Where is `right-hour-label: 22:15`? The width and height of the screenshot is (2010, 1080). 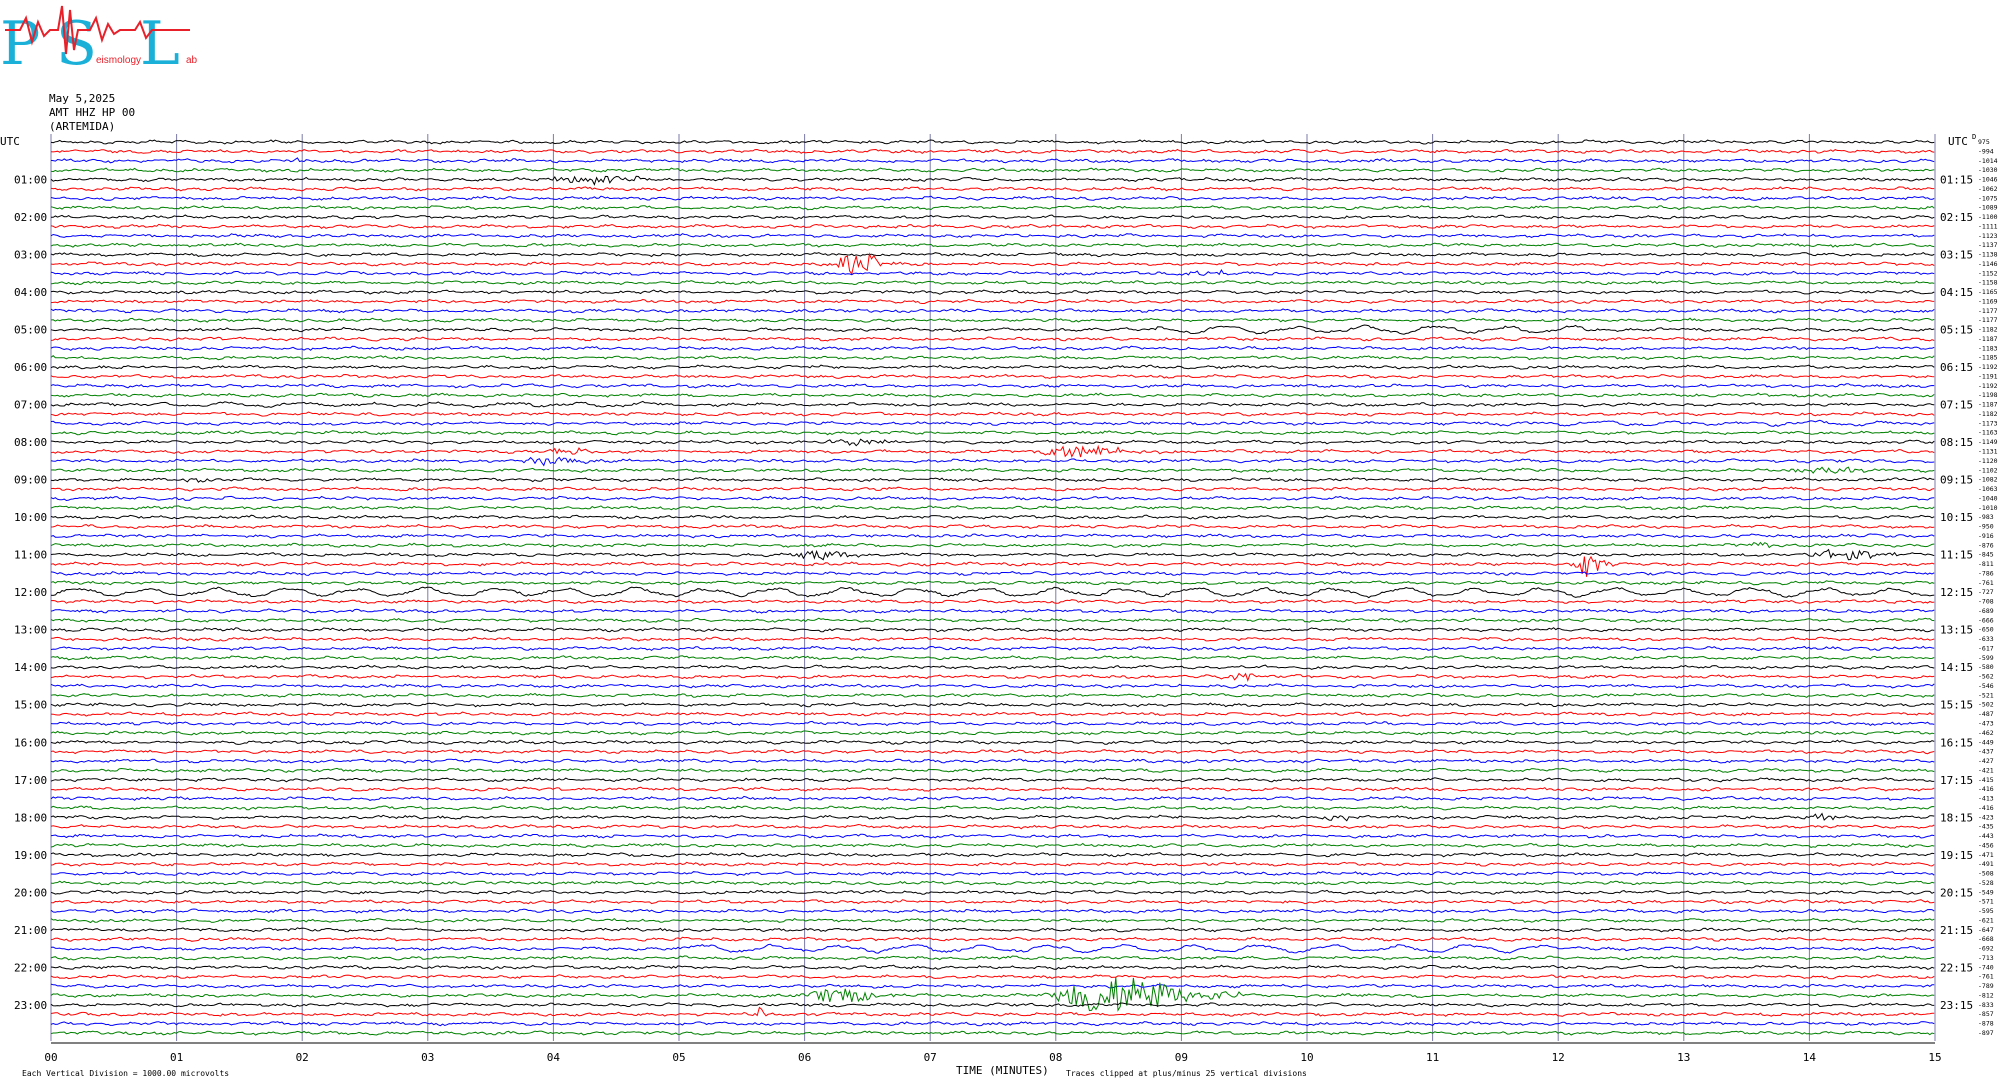
right-hour-label: 22:15 is located at coordinates (1956, 967).